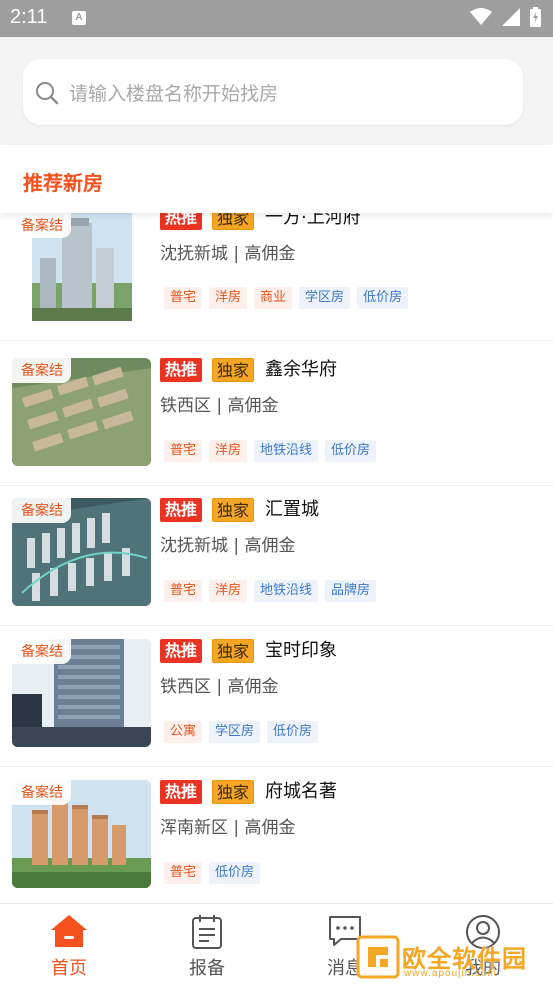  I want to click on listing-name: 鑫余华府, so click(301, 369).